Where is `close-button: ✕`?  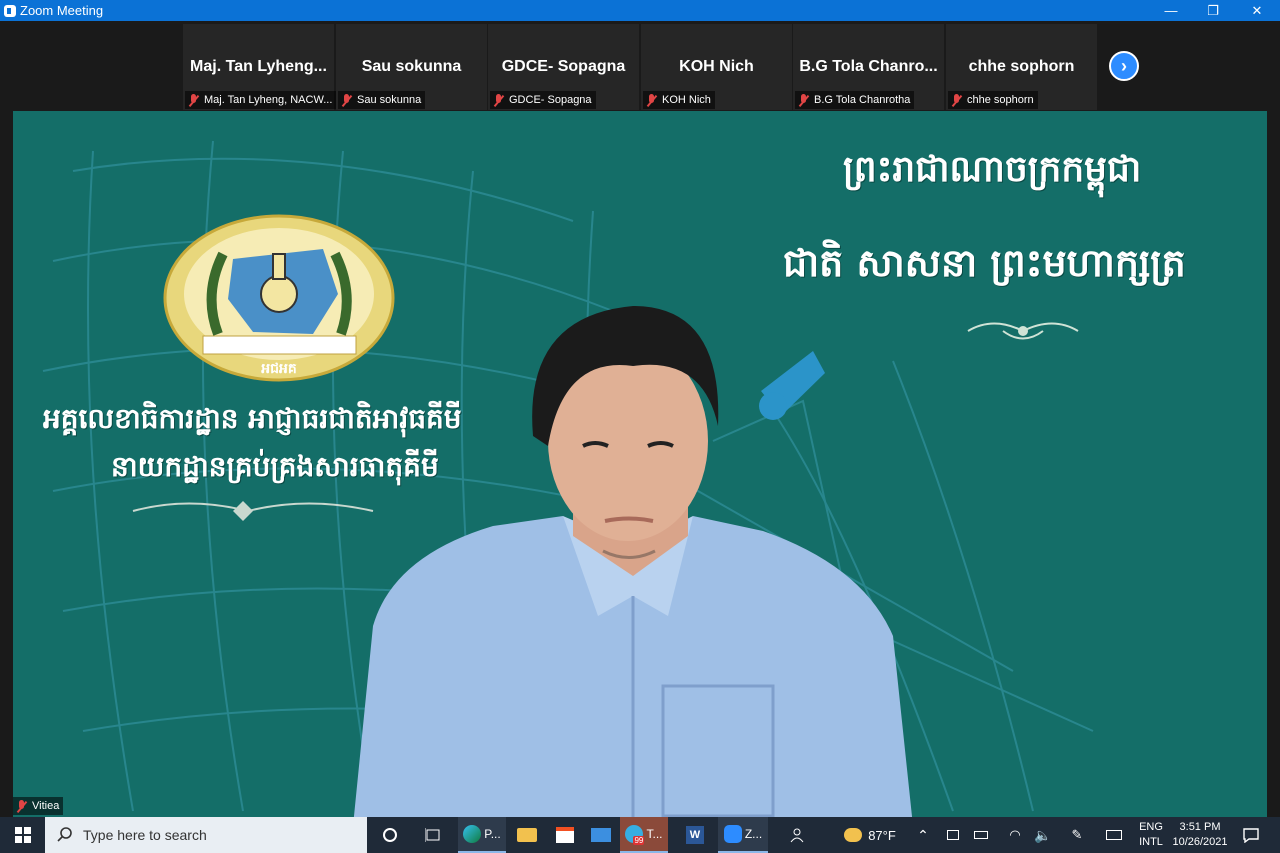 close-button: ✕ is located at coordinates (1257, 10).